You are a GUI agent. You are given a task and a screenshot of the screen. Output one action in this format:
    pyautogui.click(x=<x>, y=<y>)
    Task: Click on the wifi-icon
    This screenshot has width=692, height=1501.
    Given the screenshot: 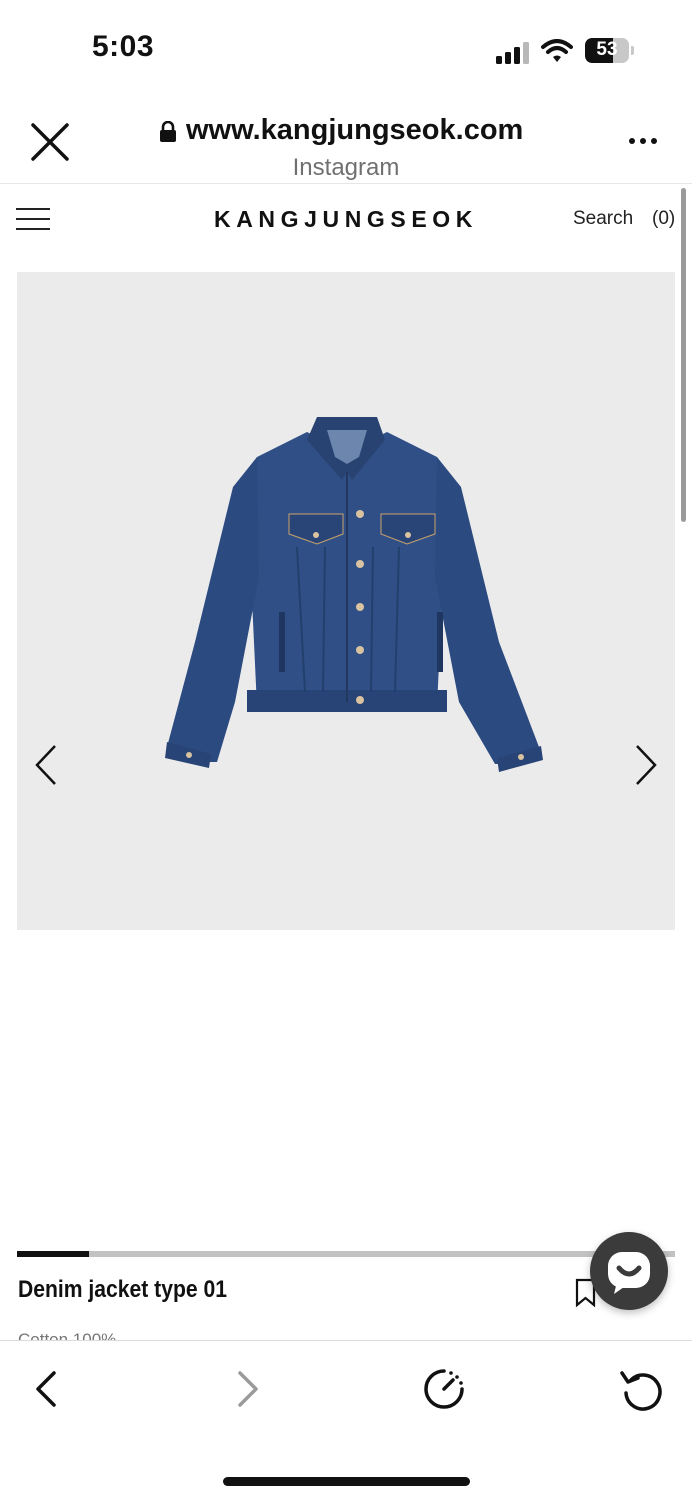 What is the action you would take?
    pyautogui.click(x=557, y=53)
    